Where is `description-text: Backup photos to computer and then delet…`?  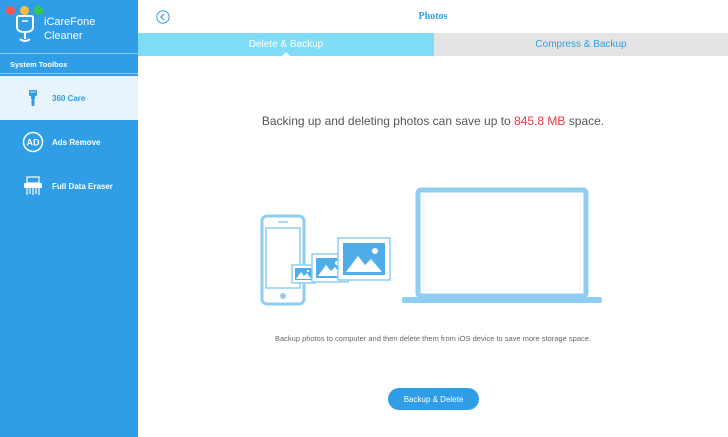
description-text: Backup photos to computer and then delet… is located at coordinates (432, 338).